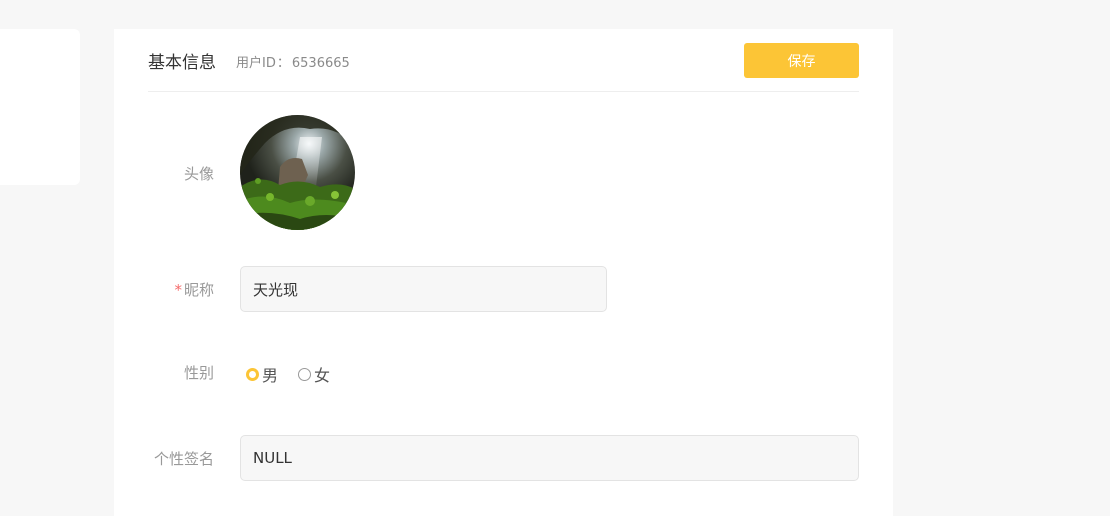  Describe the element at coordinates (164, 289) in the screenshot. I see `nickname-label-wrap: * 昵称` at that location.